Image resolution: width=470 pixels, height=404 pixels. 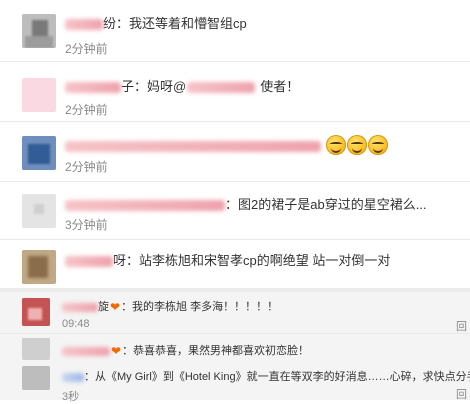 What do you see at coordinates (160, 86) in the screenshot?
I see `comment-text: ：妈呀@` at bounding box center [160, 86].